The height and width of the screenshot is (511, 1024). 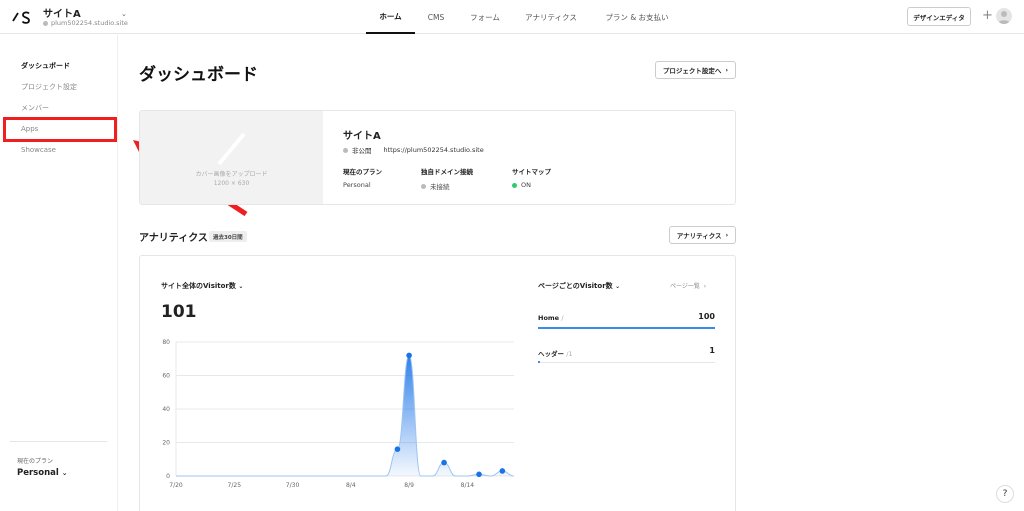 What do you see at coordinates (685, 286) in the screenshot?
I see `page-list-link-text: ページ一覧` at bounding box center [685, 286].